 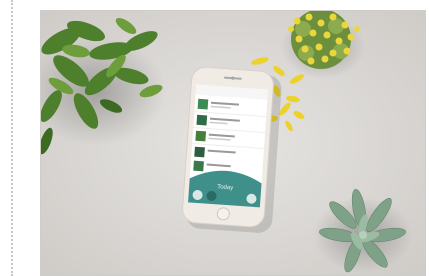 What do you see at coordinates (232, 149) in the screenshot?
I see `smartphone: Today` at bounding box center [232, 149].